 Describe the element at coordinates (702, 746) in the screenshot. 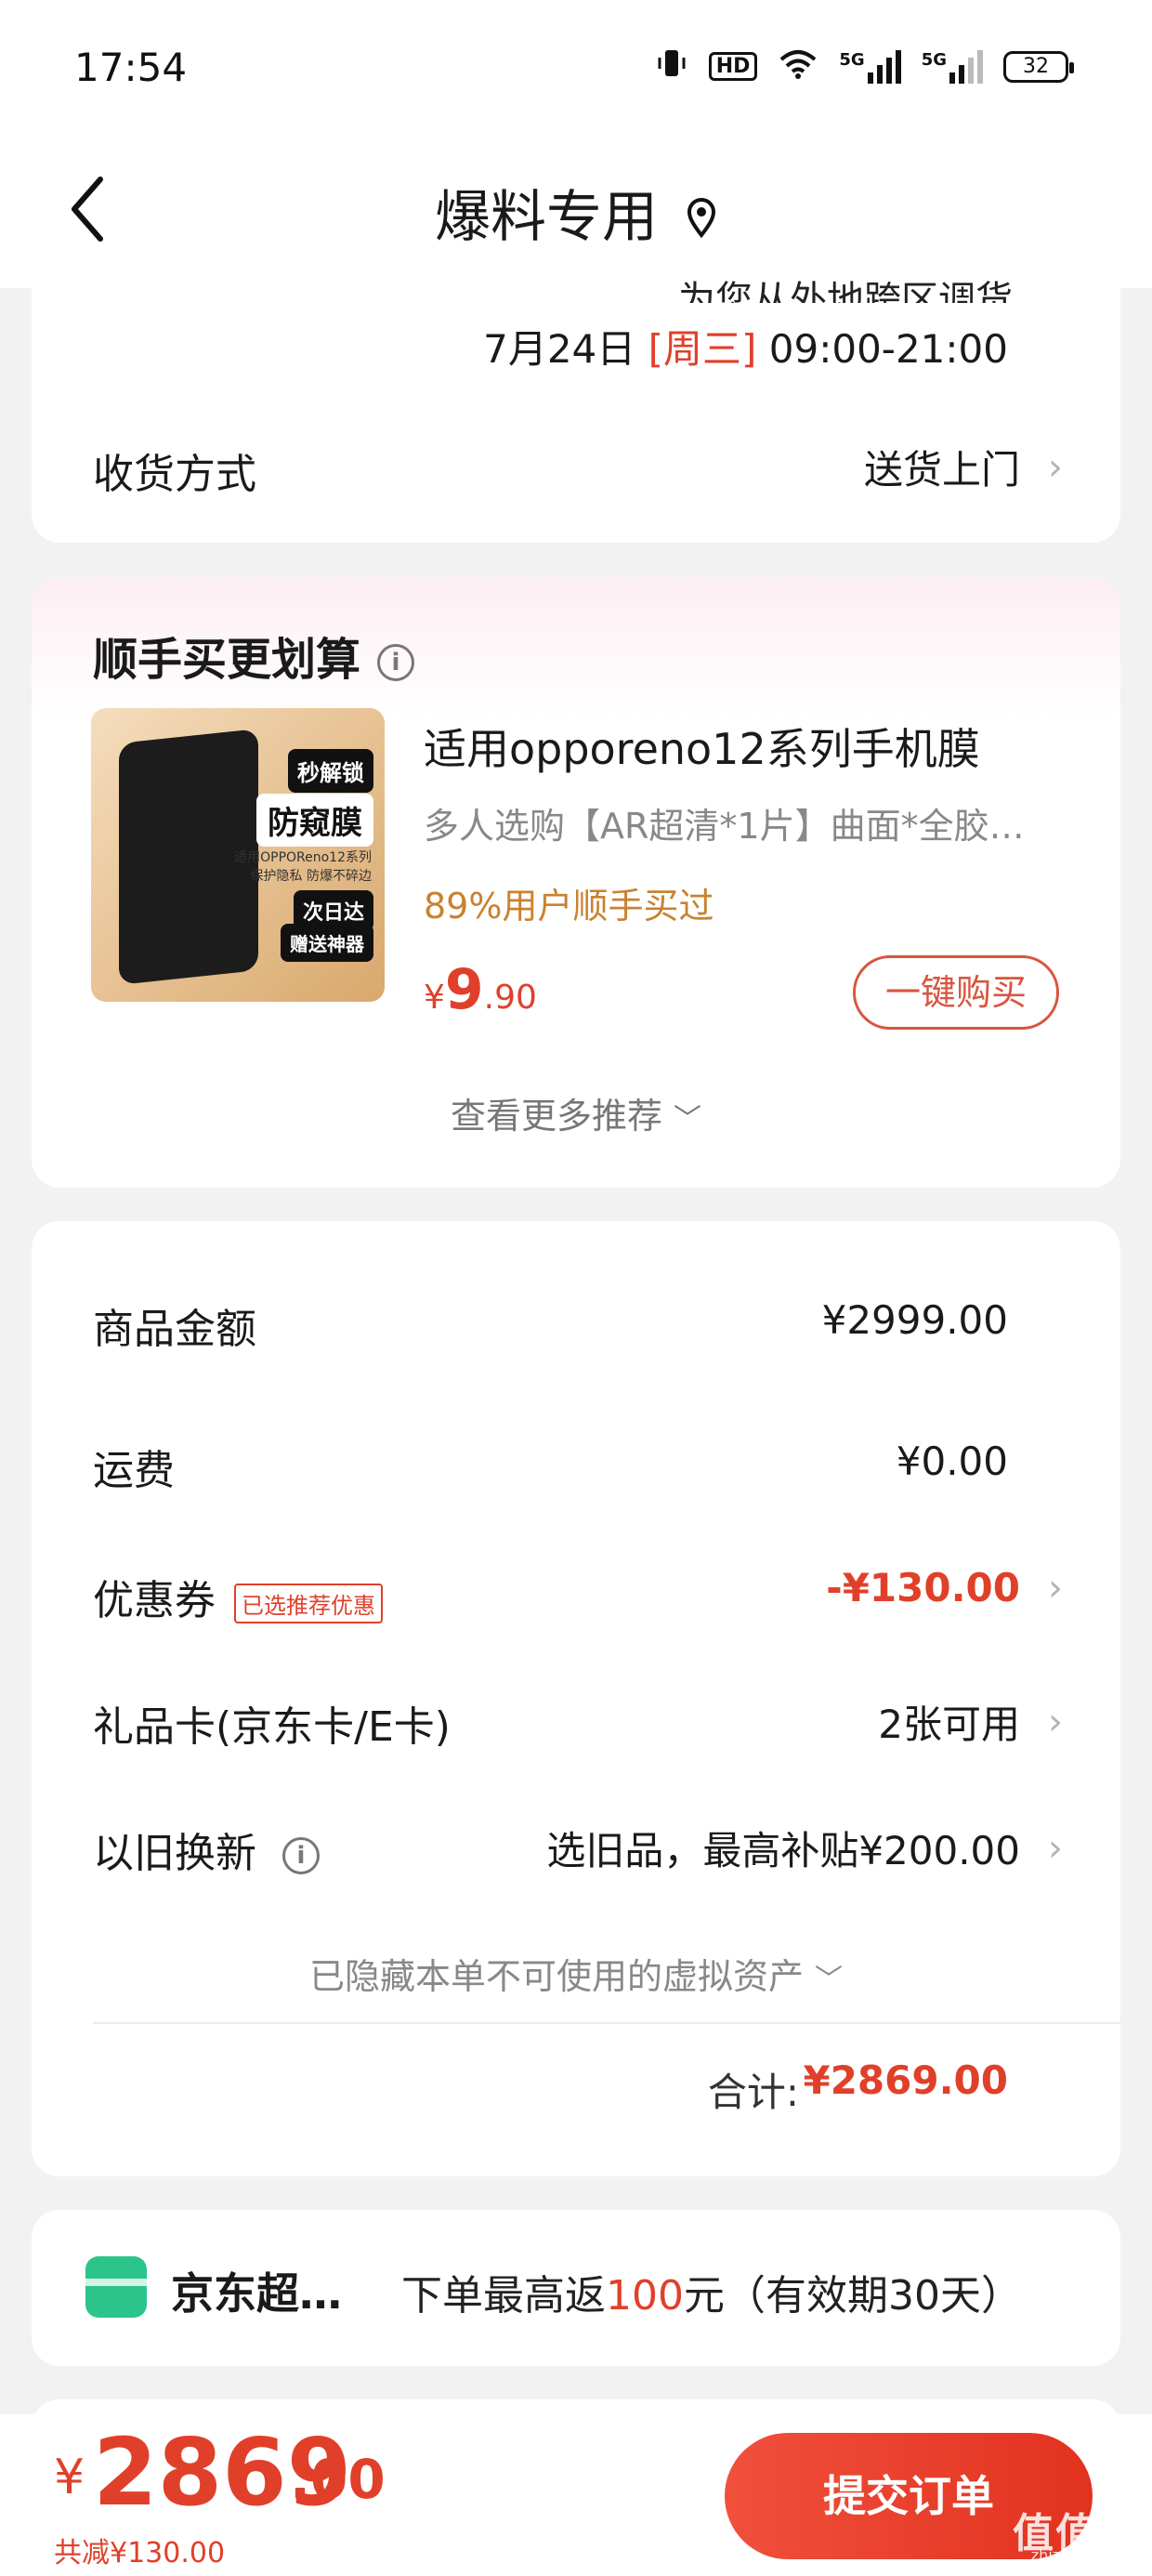

I see `product-name: 适用opporeno12系列手机膜` at that location.